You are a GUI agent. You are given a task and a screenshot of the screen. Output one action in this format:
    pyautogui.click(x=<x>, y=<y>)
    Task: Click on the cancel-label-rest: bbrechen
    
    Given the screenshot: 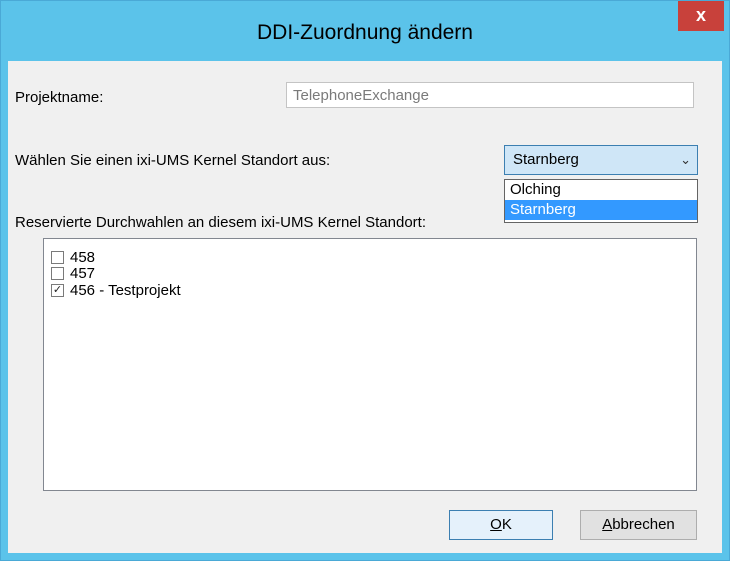 What is the action you would take?
    pyautogui.click(x=643, y=524)
    